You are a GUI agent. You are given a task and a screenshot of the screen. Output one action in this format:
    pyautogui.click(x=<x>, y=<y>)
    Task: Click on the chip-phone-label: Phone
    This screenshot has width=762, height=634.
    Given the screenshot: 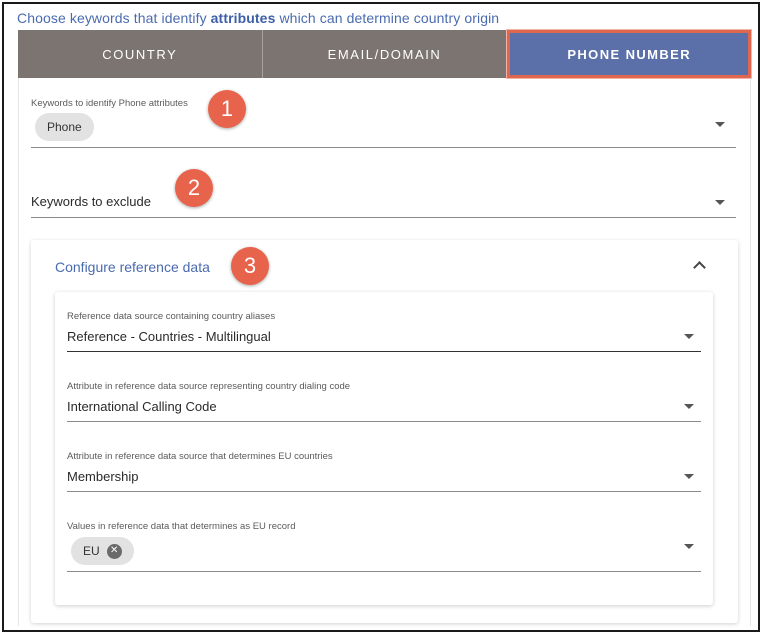 What is the action you would take?
    pyautogui.click(x=64, y=127)
    